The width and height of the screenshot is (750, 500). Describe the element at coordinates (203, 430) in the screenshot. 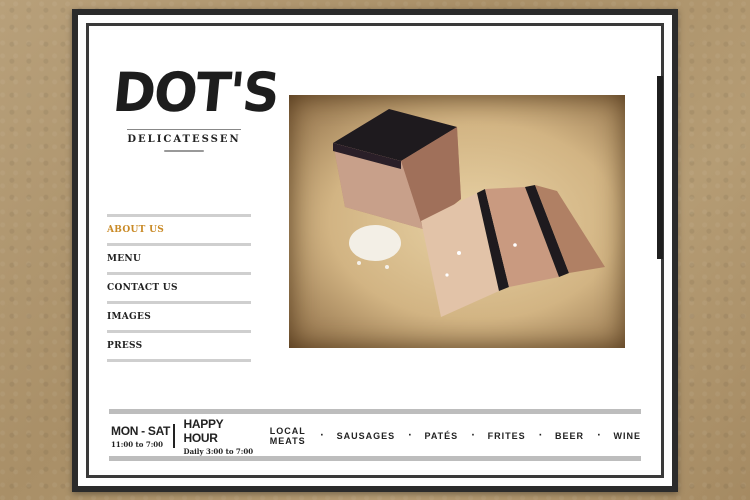

I see `happy-hour-title: HAPPY HOUR` at that location.